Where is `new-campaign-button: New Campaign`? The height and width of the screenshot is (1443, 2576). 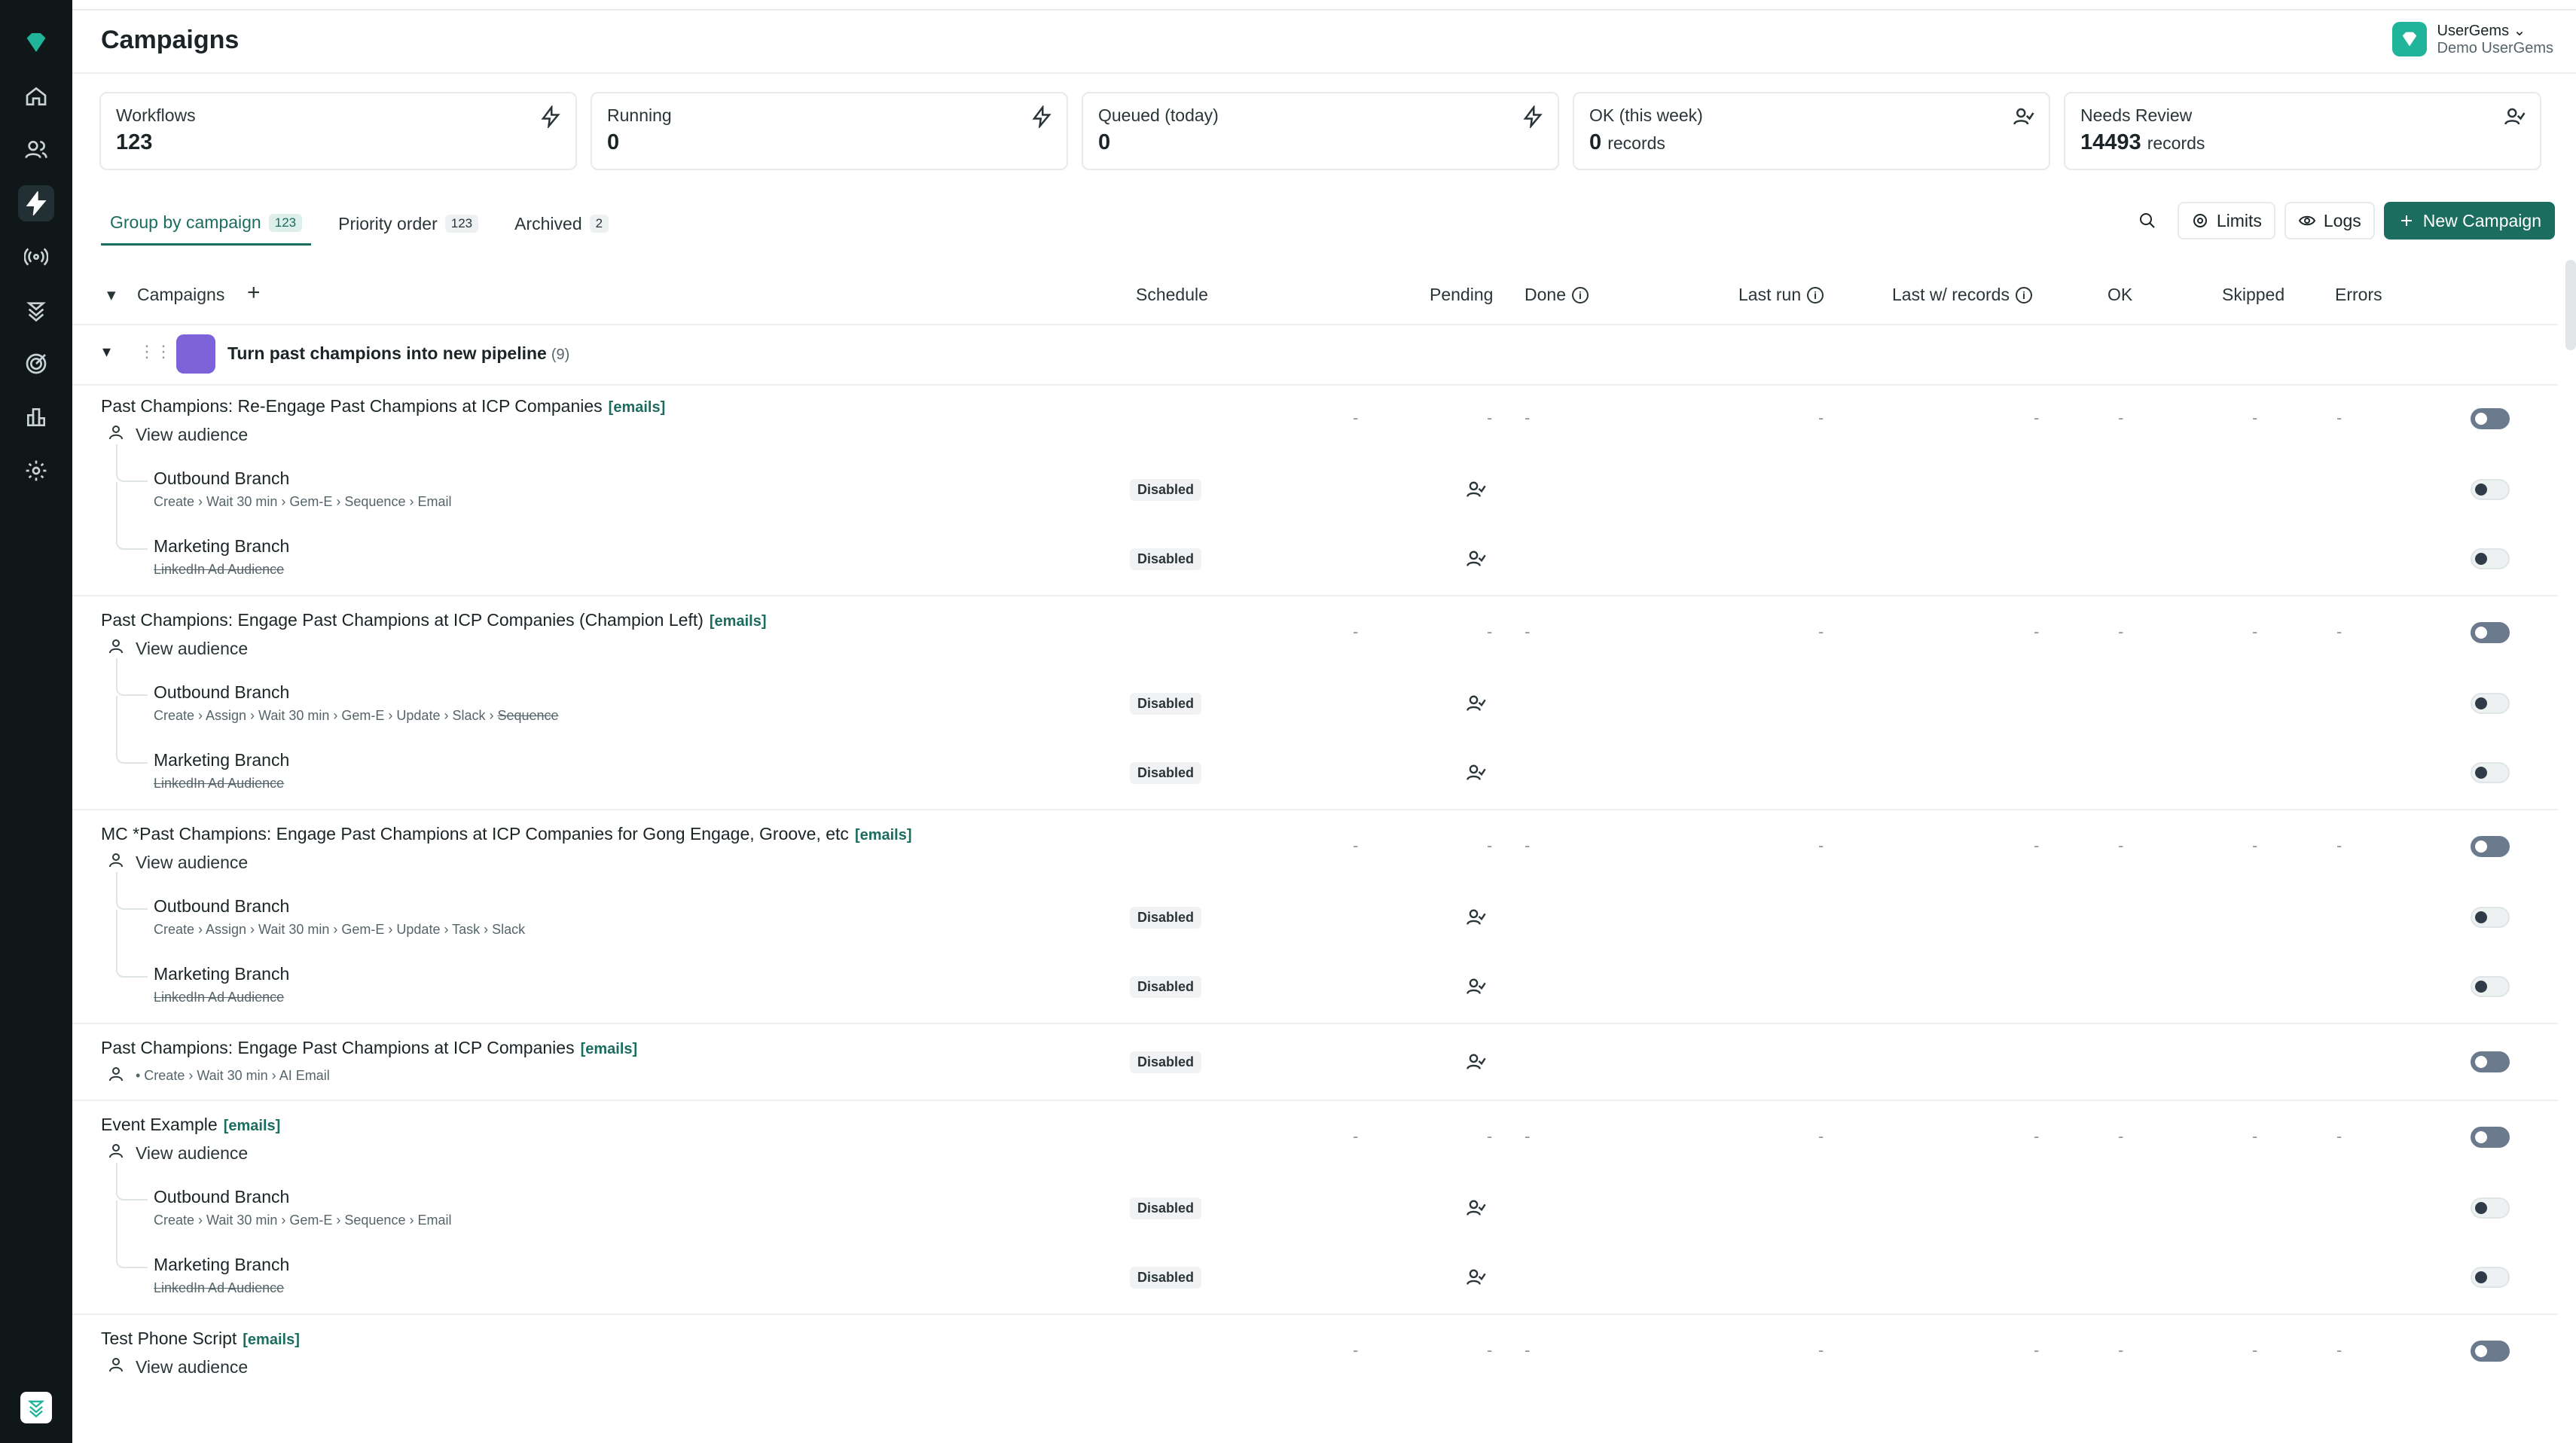
new-campaign-button: New Campaign is located at coordinates (2469, 220).